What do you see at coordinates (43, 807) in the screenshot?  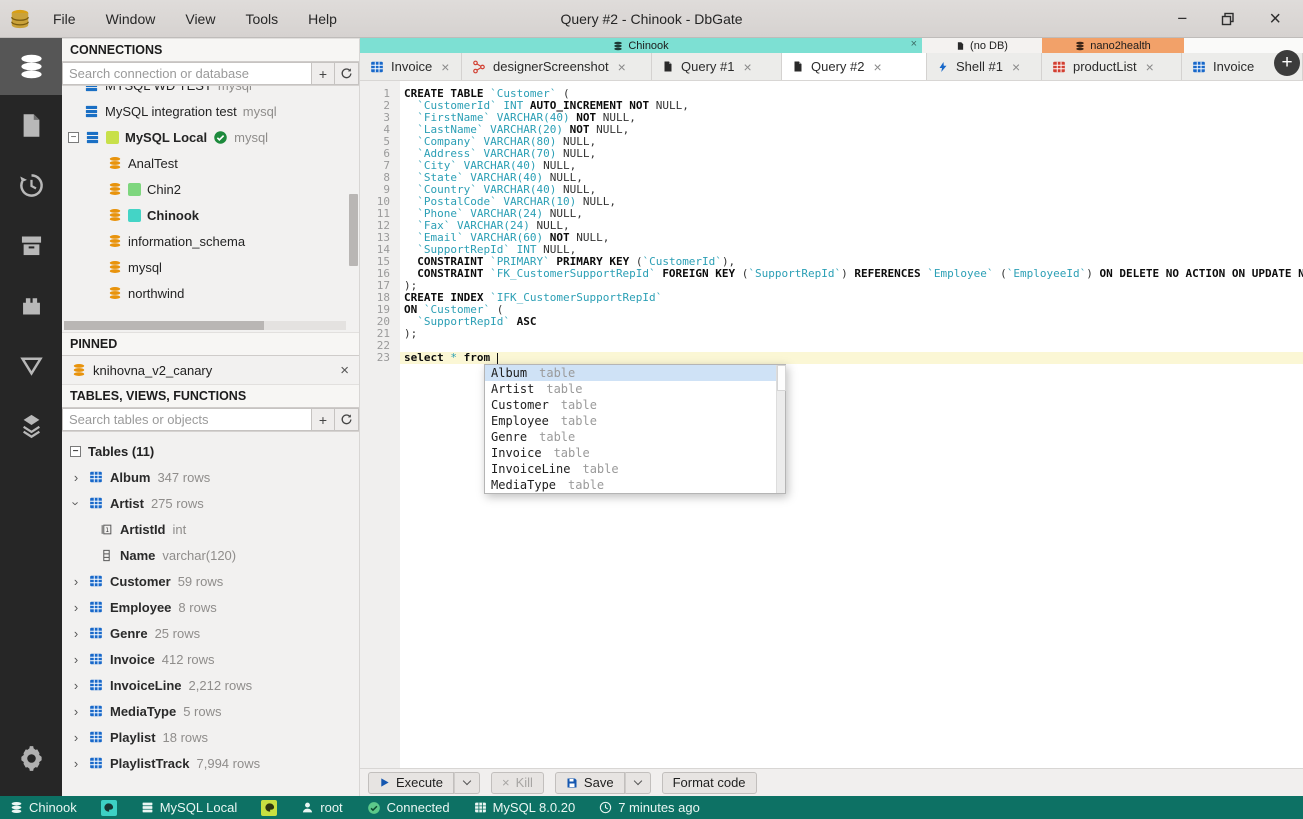 I see `status-database: Chinook` at bounding box center [43, 807].